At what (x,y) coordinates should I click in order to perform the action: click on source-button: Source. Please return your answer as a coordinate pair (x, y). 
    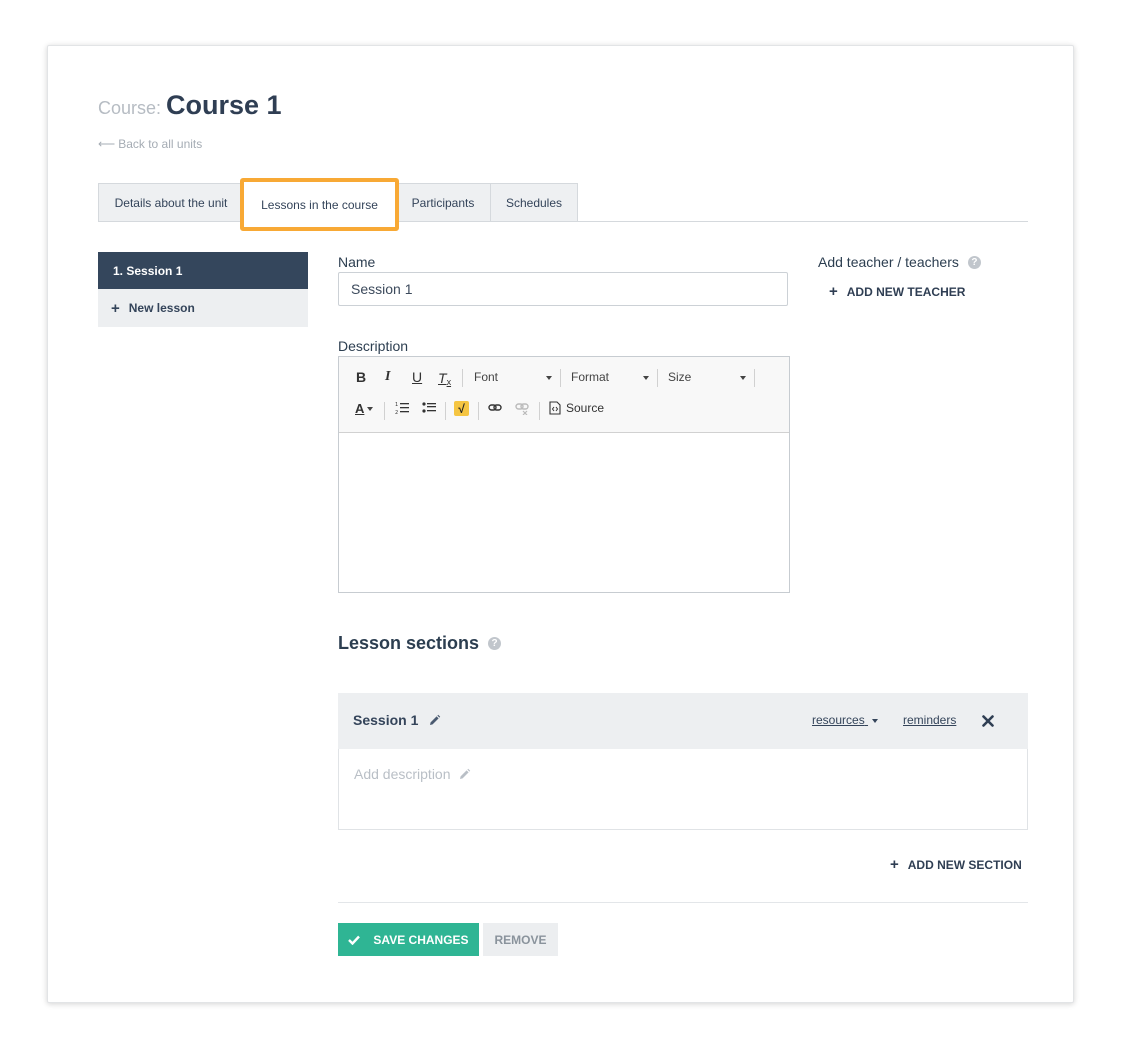
    Looking at the image, I should click on (576, 408).